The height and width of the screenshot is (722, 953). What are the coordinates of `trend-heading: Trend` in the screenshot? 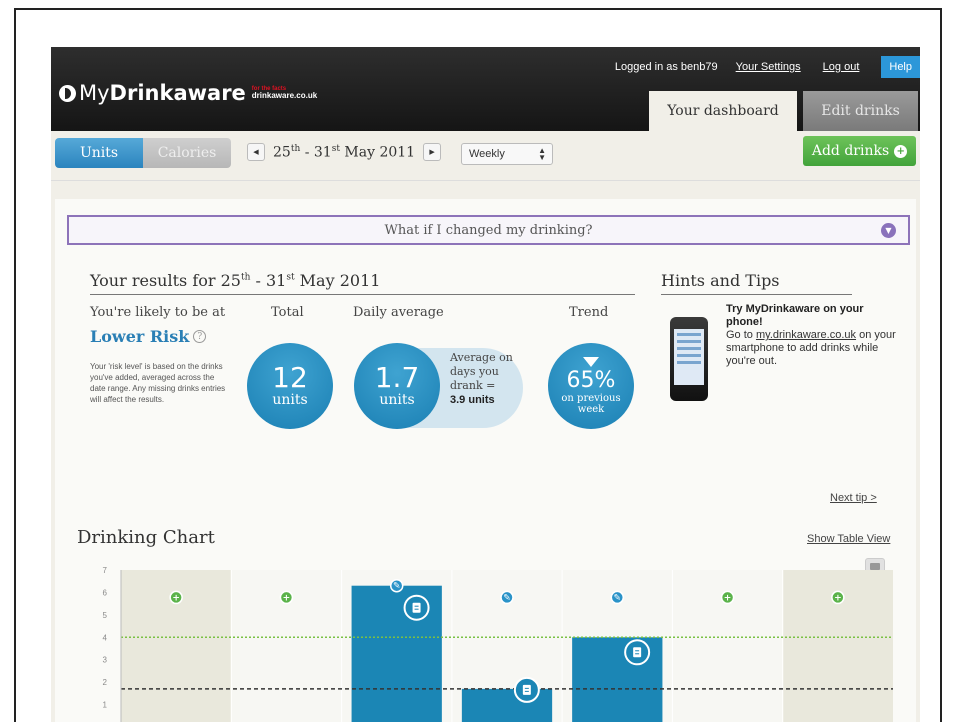 It's located at (589, 312).